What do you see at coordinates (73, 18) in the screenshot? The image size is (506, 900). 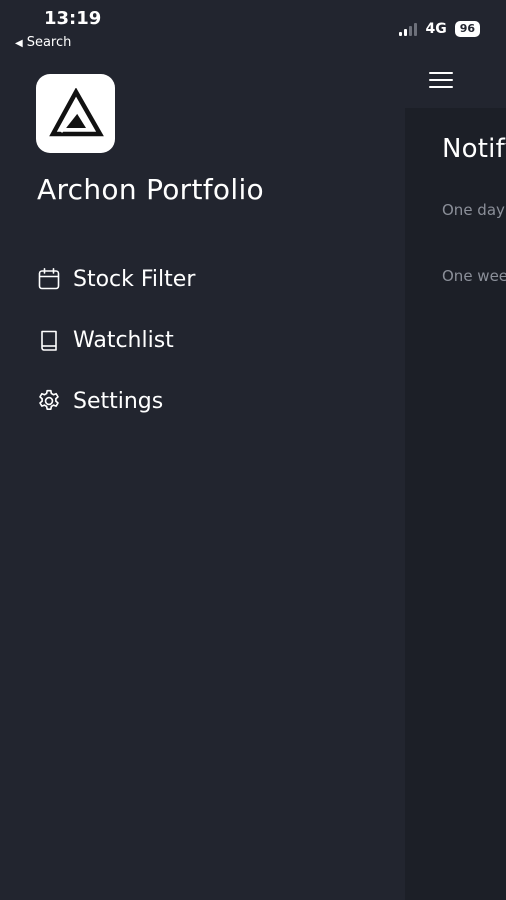 I see `status-time: 13:19` at bounding box center [73, 18].